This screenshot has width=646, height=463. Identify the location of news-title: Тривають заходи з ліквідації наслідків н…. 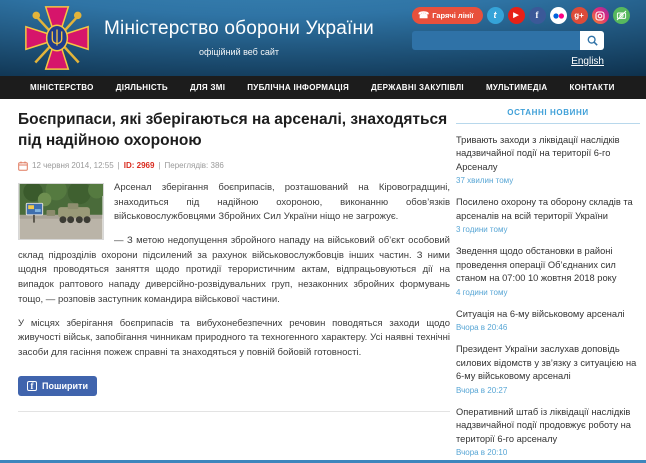
(538, 153).